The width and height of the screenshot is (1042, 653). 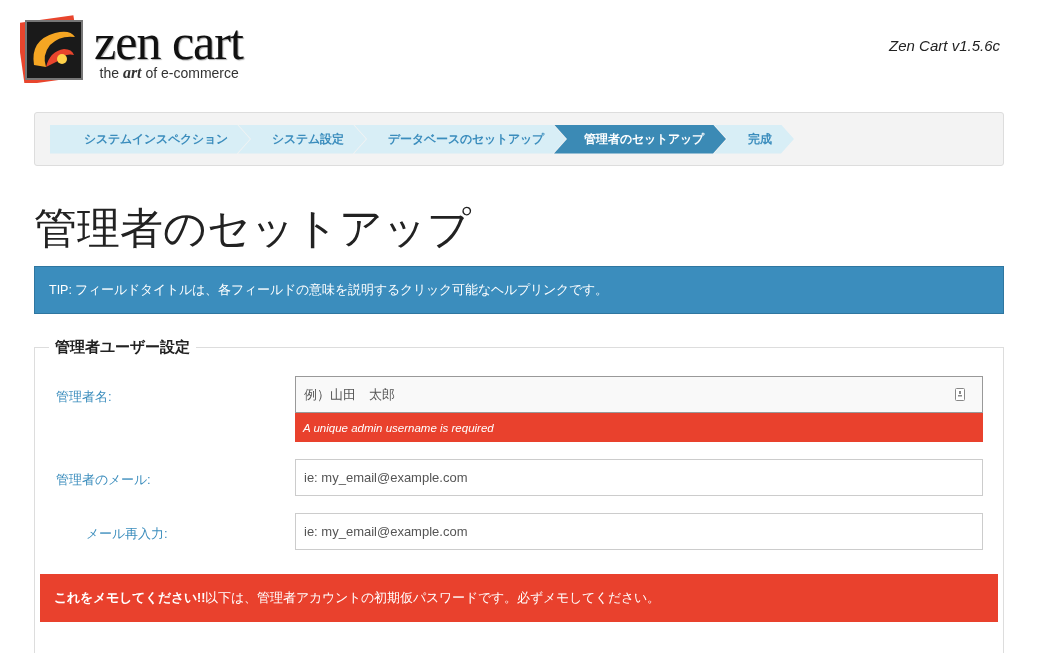 I want to click on text-field: 例）山田 太郎, so click(x=639, y=394).